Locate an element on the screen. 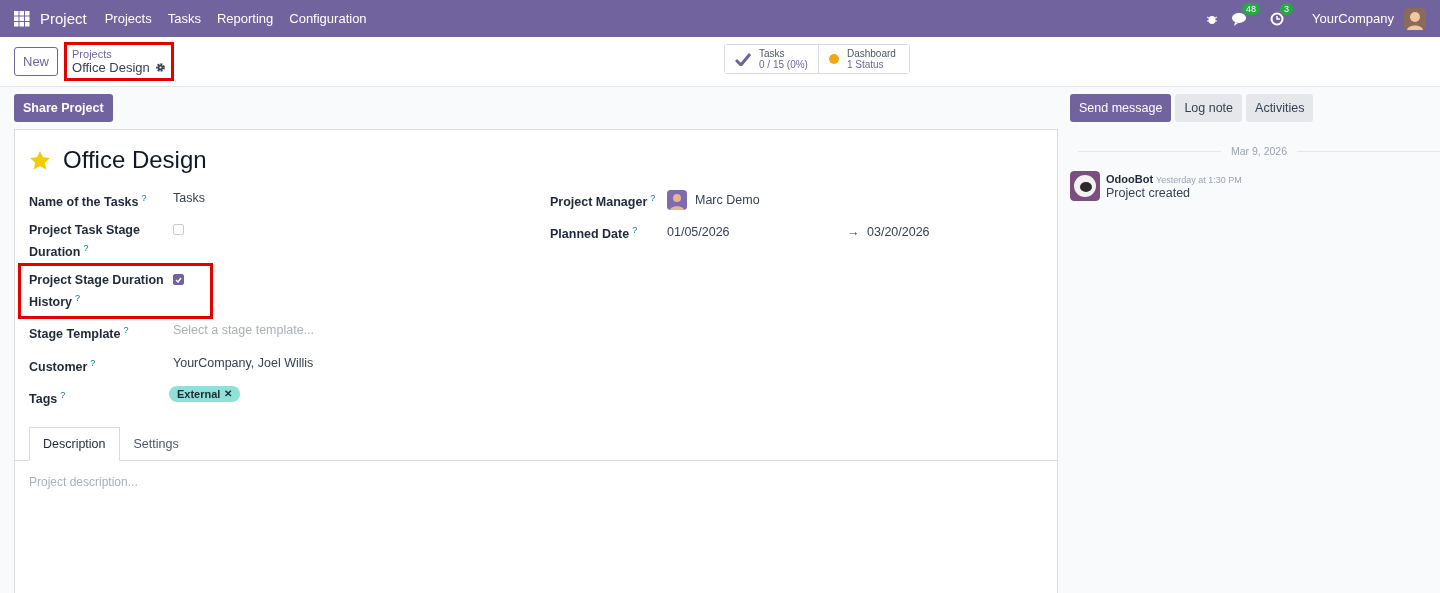 The image size is (1440, 593). record-title: Office Design is located at coordinates (135, 160).